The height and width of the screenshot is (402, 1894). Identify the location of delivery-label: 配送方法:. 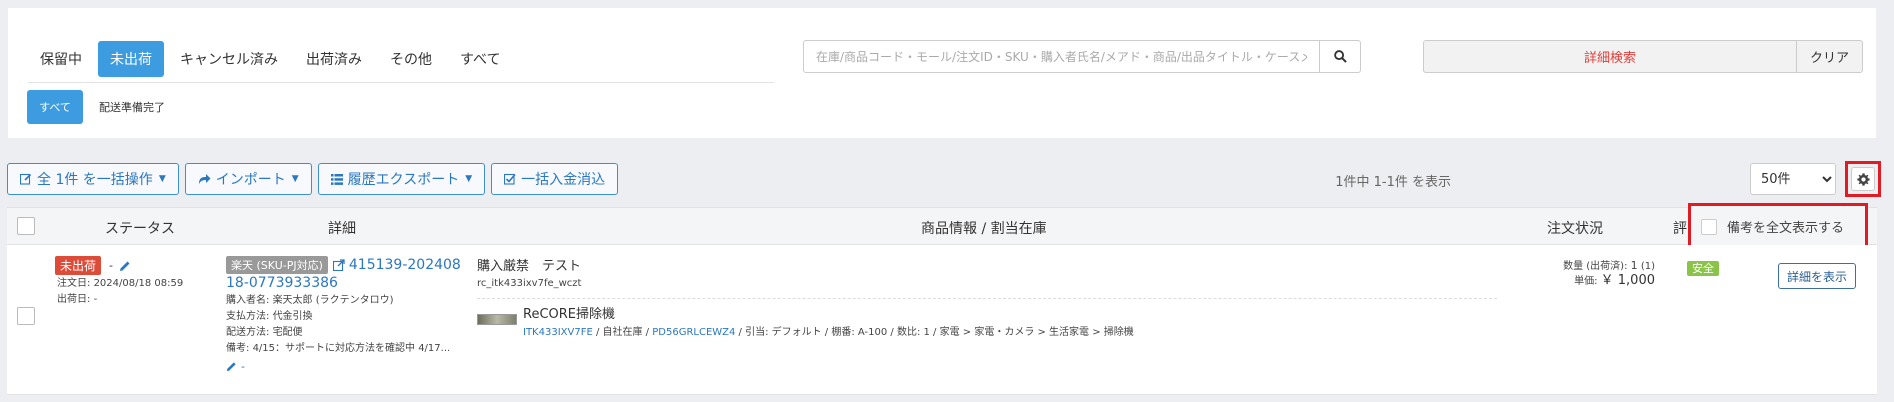
(248, 332).